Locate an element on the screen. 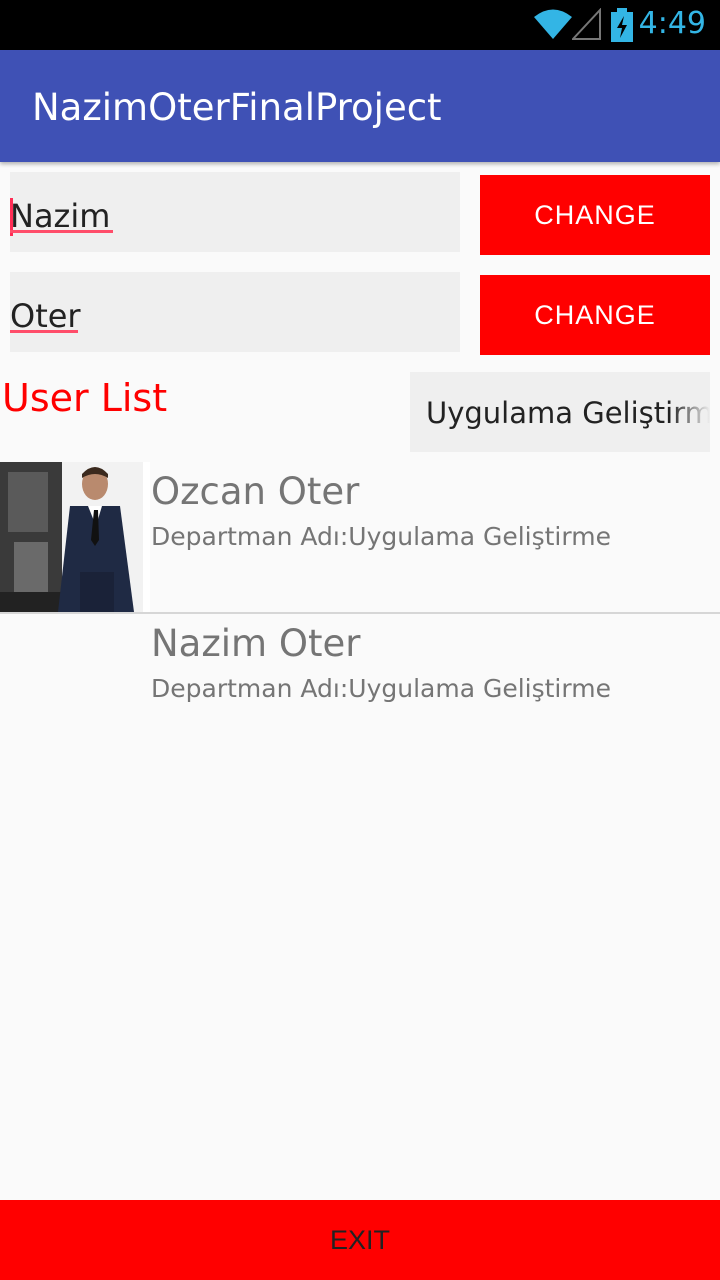  department-spinner-value: Uygulama Geliştirme is located at coordinates (568, 413).